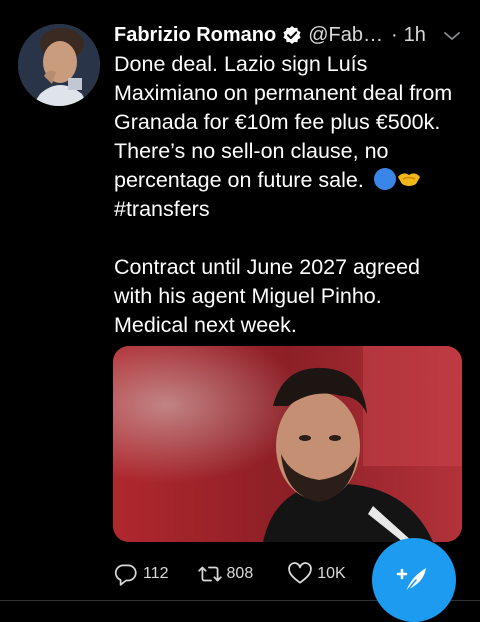 This screenshot has height=622, width=480. I want to click on reply-icon, so click(125, 575).